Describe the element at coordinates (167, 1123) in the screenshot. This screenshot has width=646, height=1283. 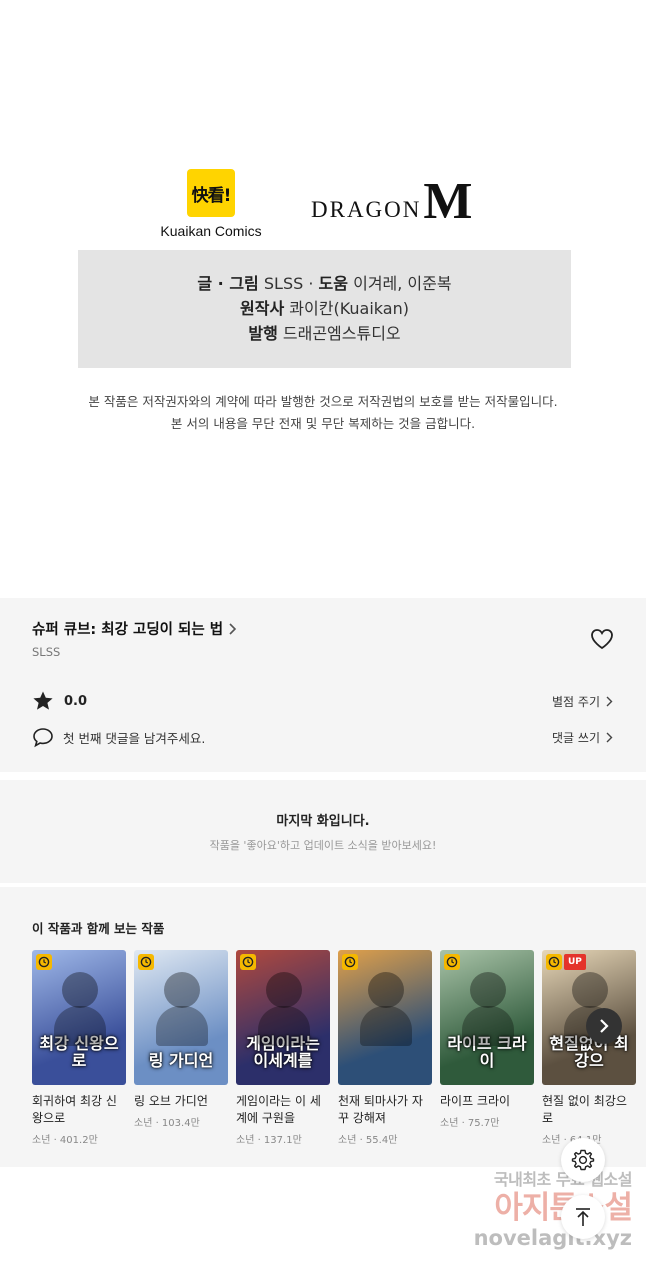
I see `recommendation-meta: 소년 · 103.4만` at that location.